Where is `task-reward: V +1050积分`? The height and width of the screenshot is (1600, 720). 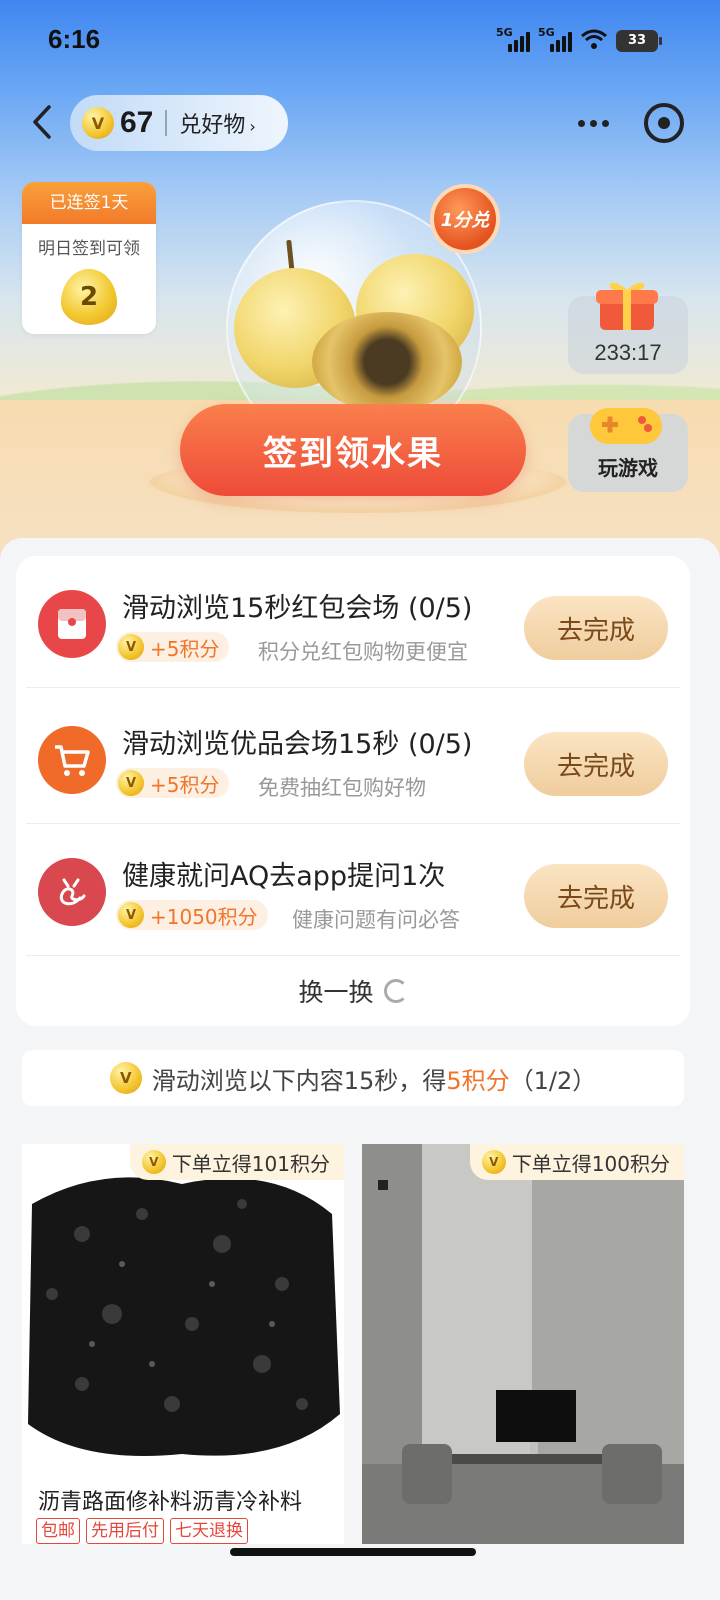
task-reward: V +1050积分 is located at coordinates (192, 915).